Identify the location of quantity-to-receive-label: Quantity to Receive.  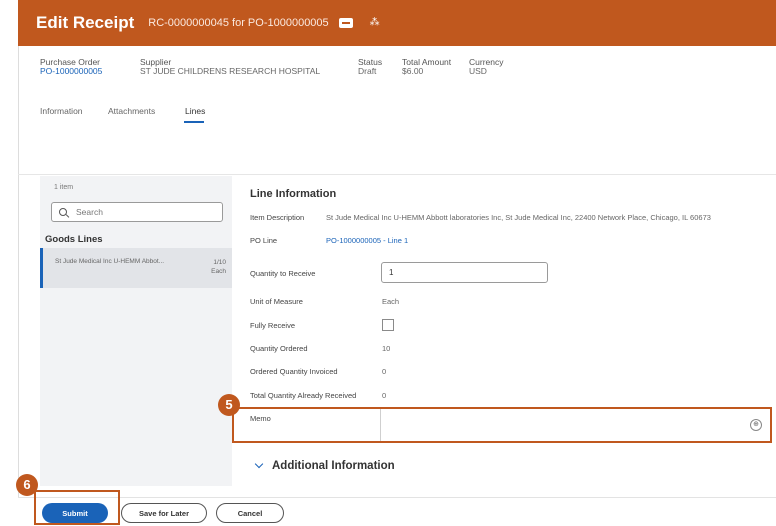
(283, 273).